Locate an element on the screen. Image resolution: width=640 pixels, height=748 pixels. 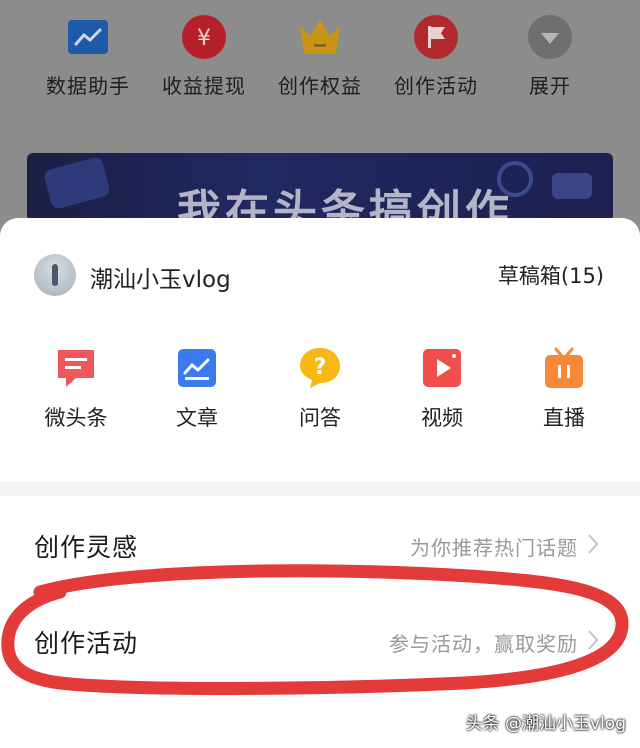
tool-label: 展开 is located at coordinates (550, 86).